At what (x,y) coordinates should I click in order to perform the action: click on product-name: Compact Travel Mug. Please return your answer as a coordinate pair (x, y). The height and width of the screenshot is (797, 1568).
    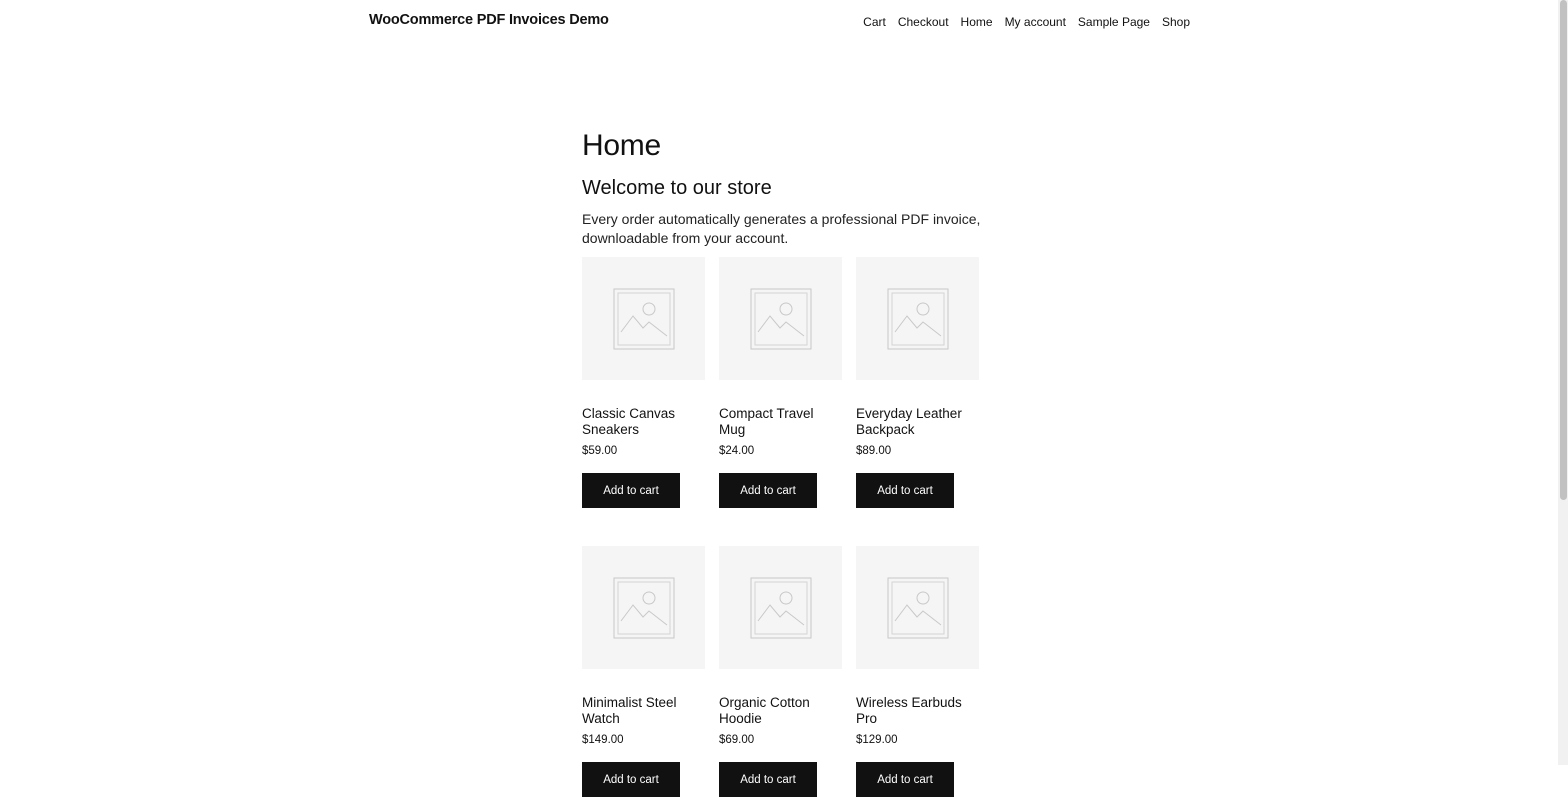
    Looking at the image, I should click on (780, 422).